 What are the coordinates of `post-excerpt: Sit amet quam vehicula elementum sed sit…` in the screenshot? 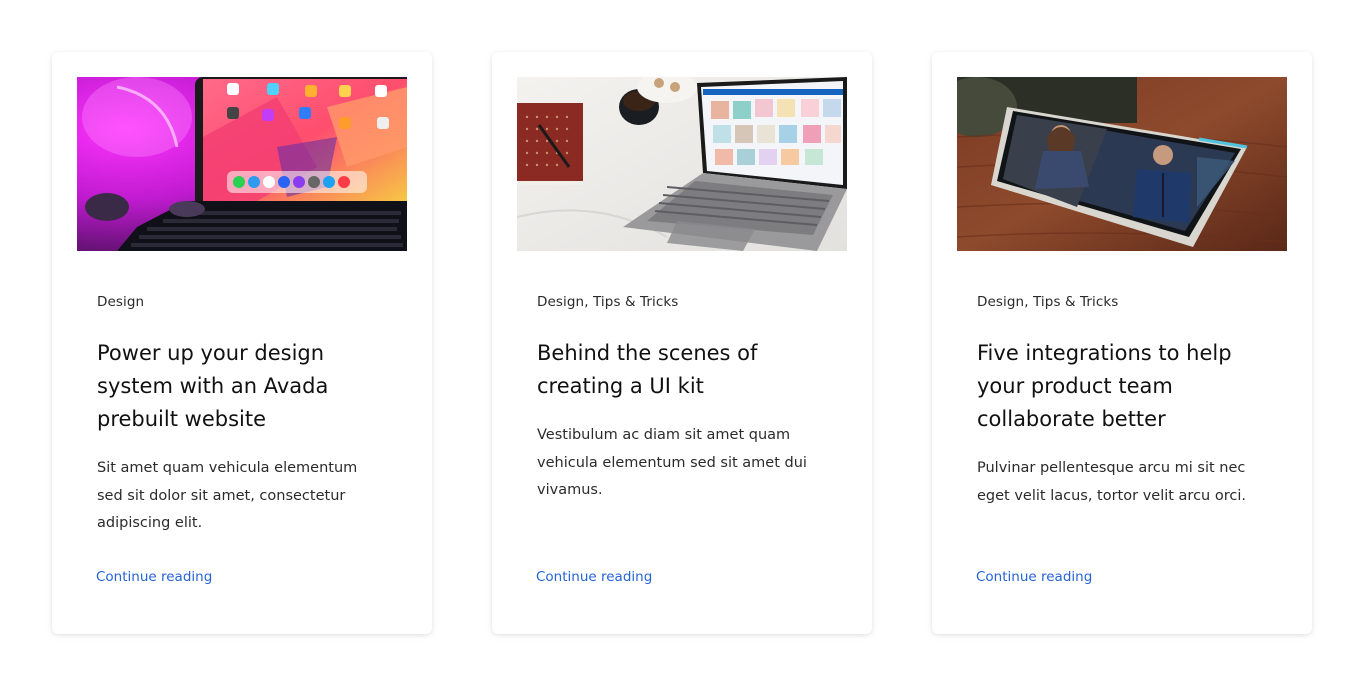 It's located at (227, 495).